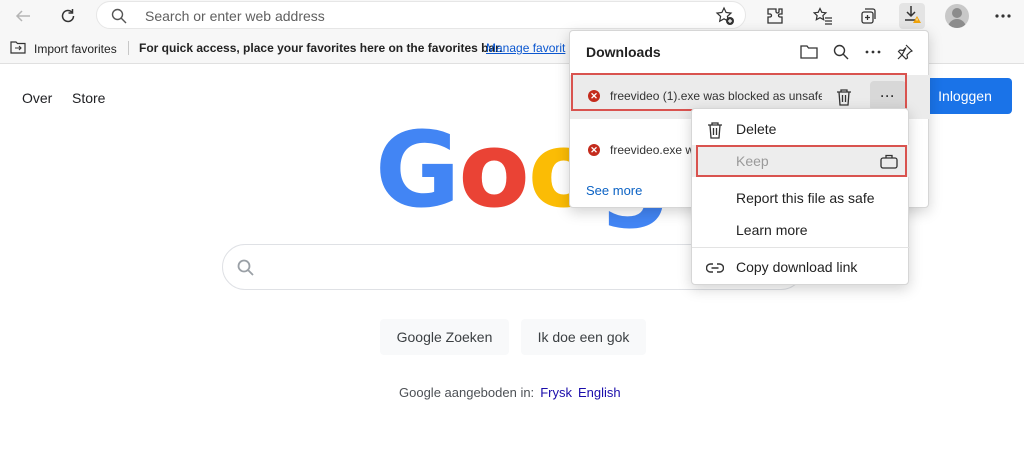 This screenshot has width=1024, height=475. What do you see at coordinates (801, 129) in the screenshot?
I see `menu-item-delete: Delete` at bounding box center [801, 129].